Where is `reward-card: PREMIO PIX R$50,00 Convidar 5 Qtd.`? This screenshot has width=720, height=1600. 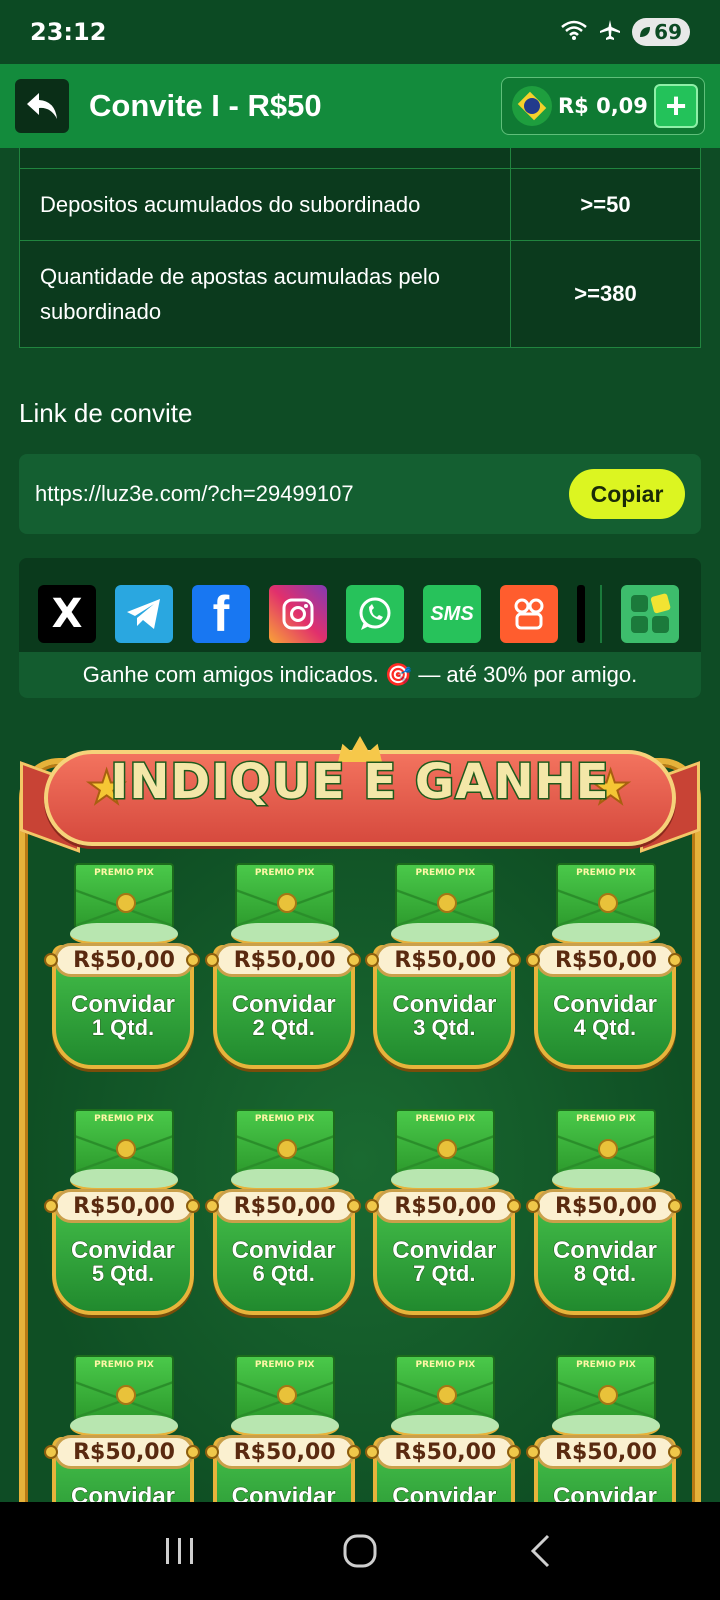 reward-card: PREMIO PIX R$50,00 Convidar 5 Qtd. is located at coordinates (122, 1214).